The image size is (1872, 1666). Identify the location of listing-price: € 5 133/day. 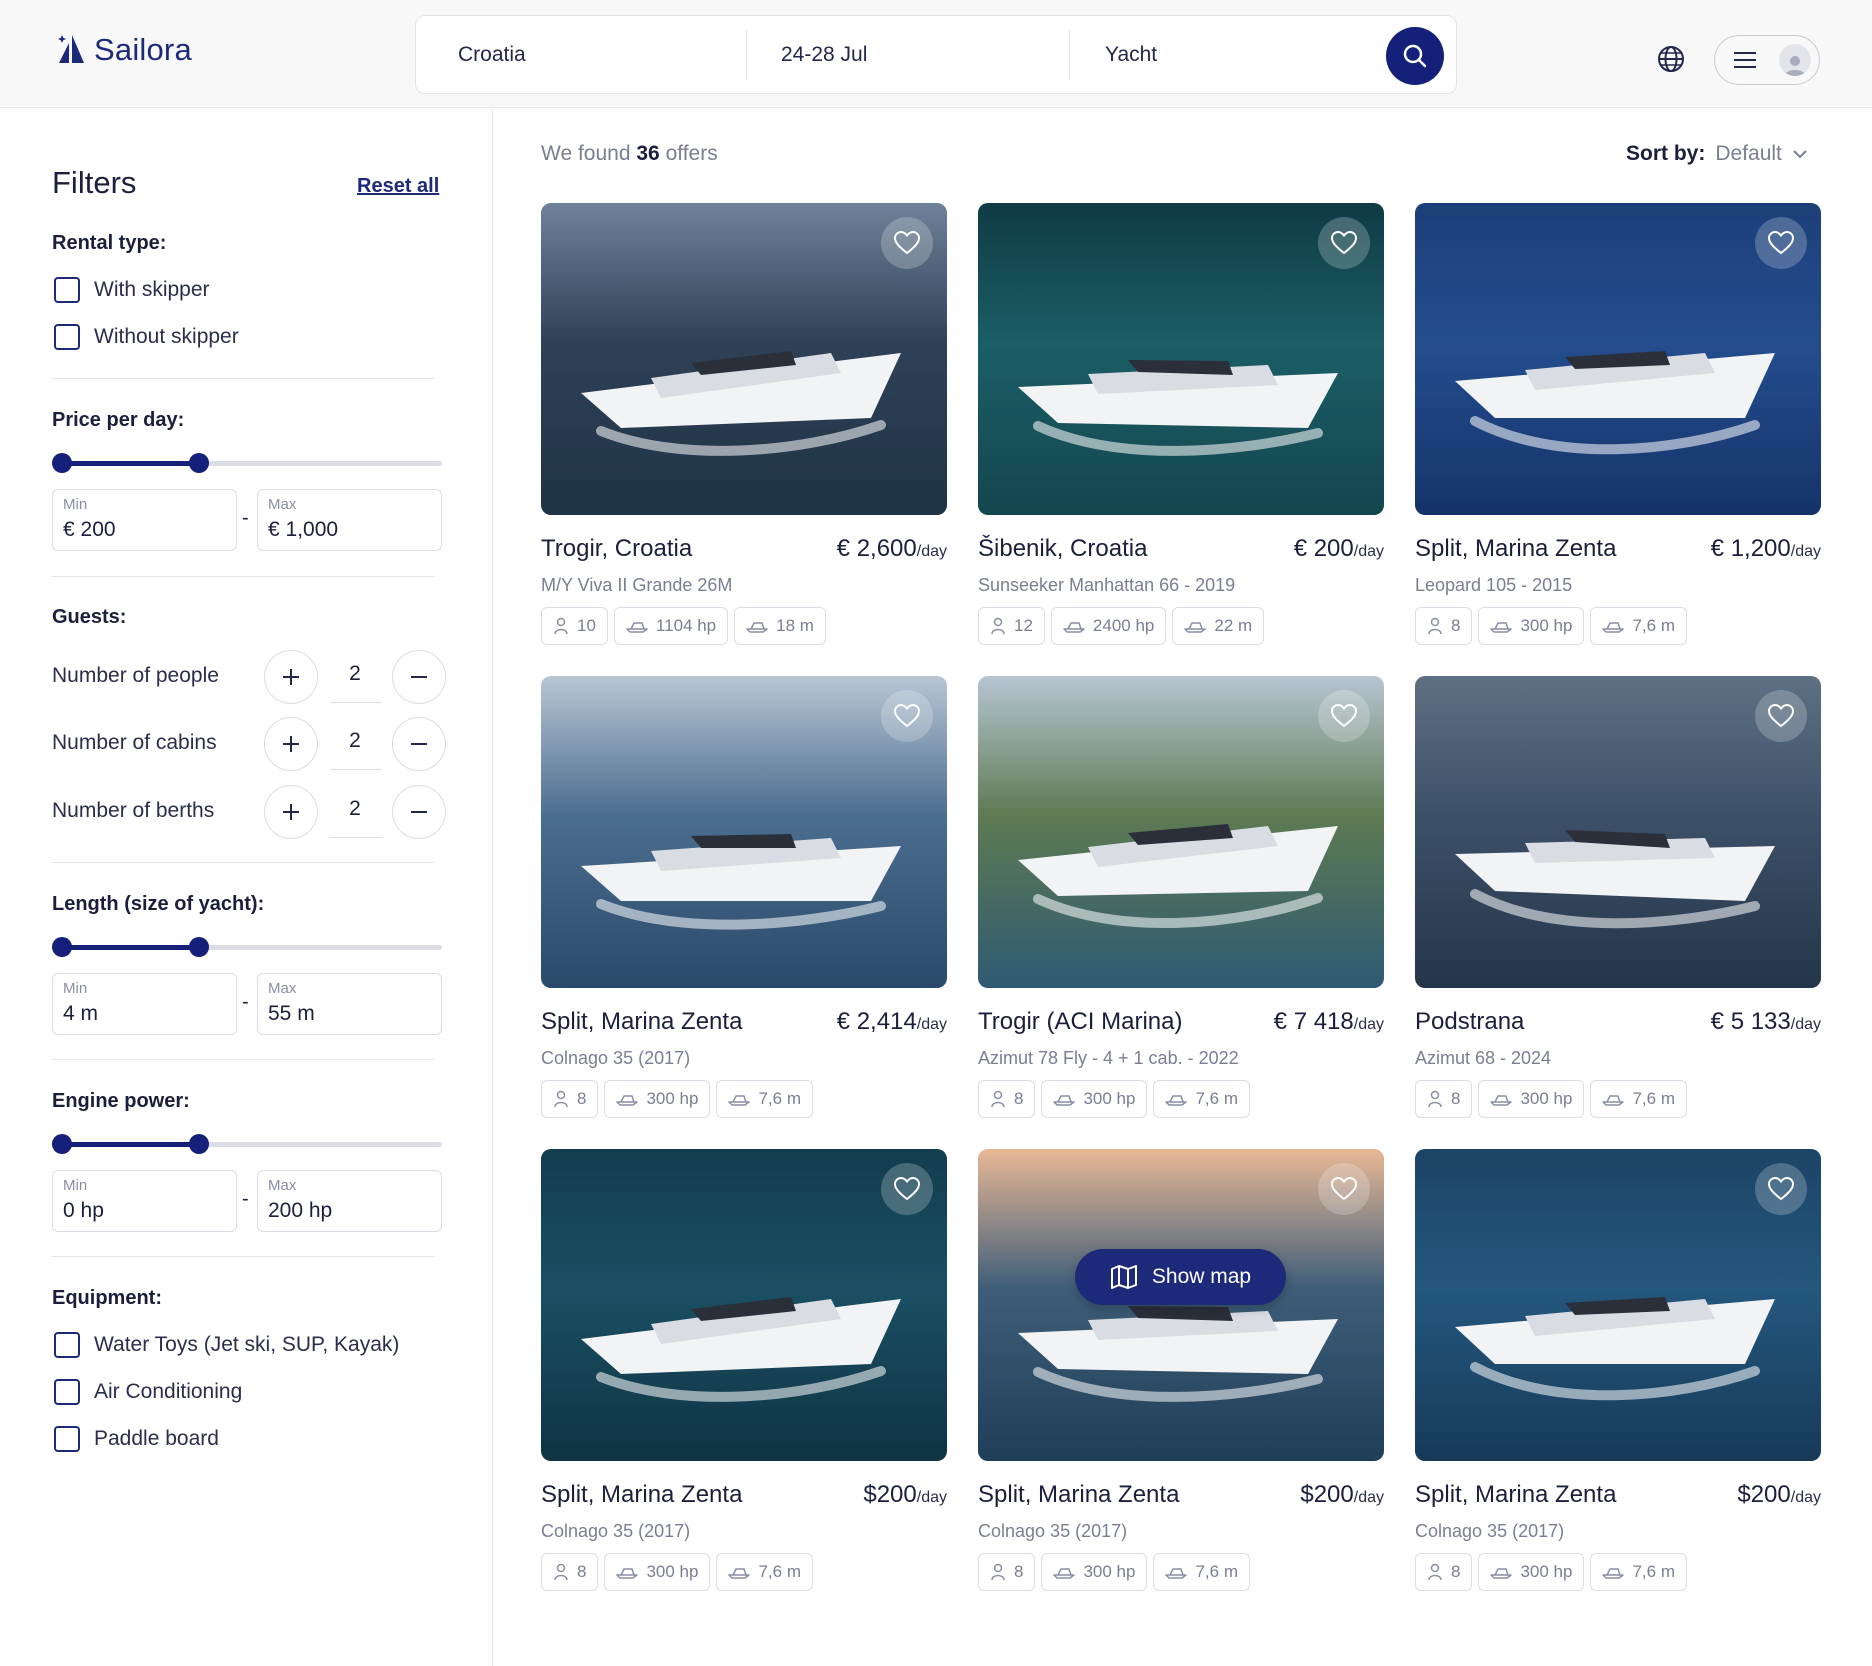
(1766, 1022).